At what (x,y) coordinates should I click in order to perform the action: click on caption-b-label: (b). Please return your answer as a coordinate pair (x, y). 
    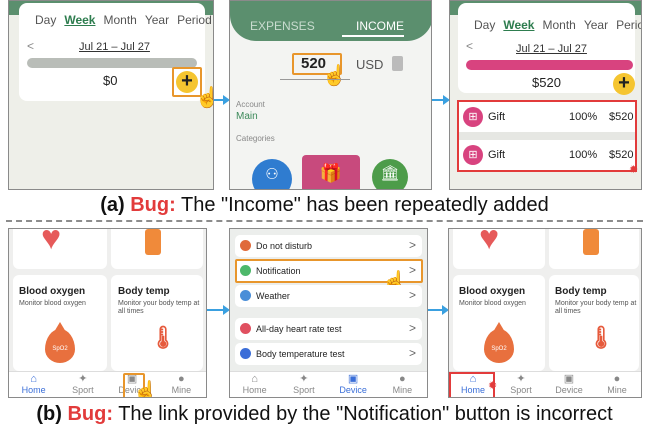
    Looking at the image, I should click on (49, 414).